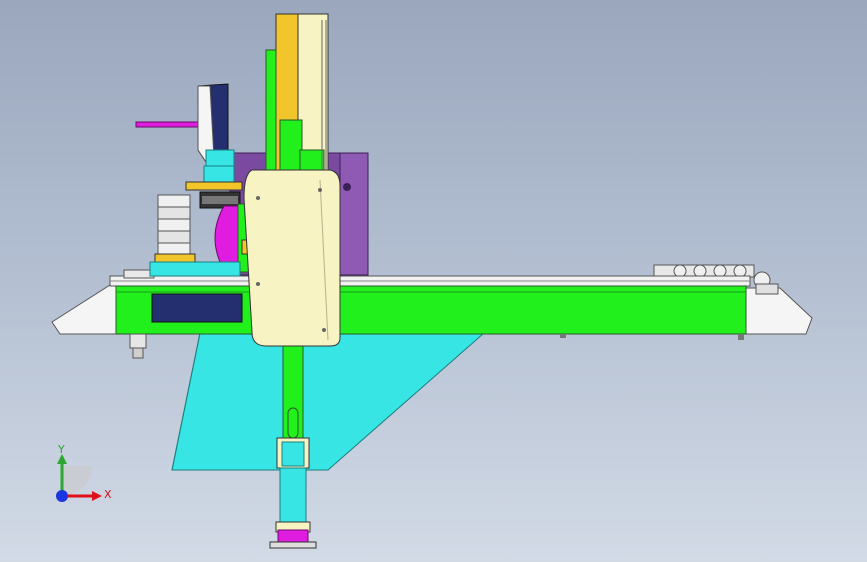  Describe the element at coordinates (138, 346) in the screenshot. I see `pneumatic-fitting` at that location.